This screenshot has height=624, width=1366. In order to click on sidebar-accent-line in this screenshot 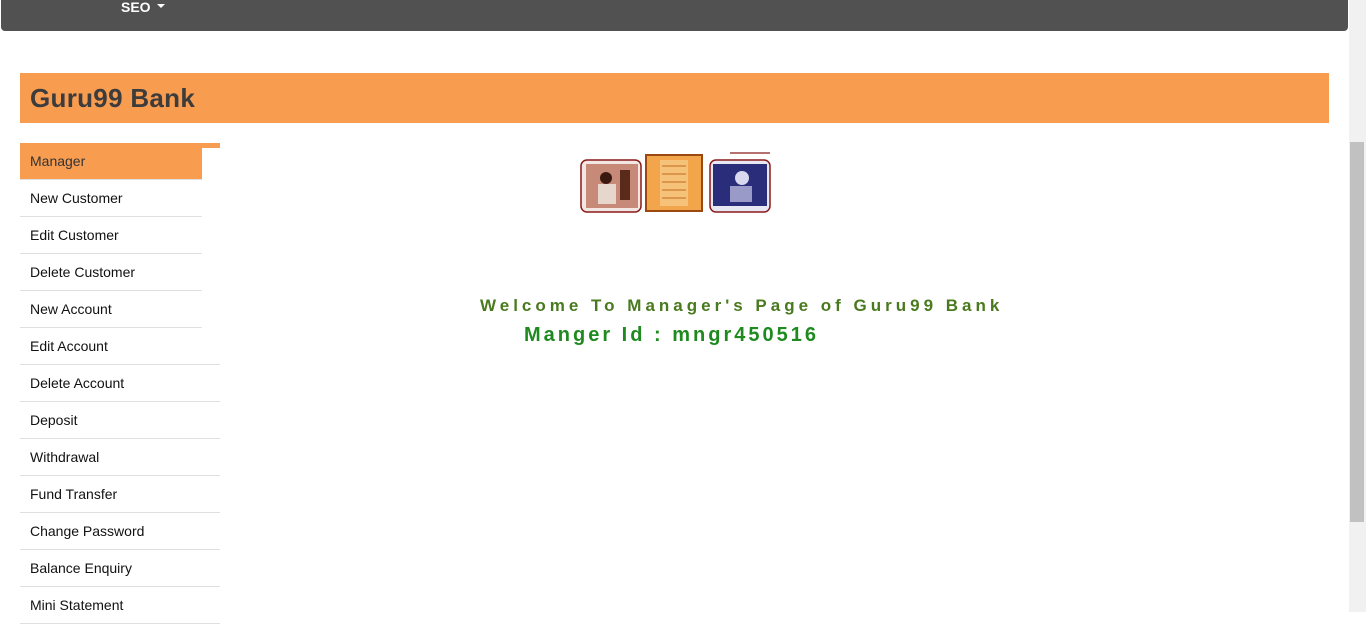, I will do `click(211, 145)`.